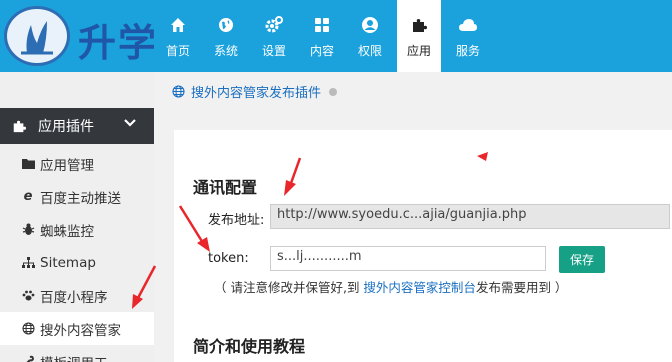 The height and width of the screenshot is (362, 672). I want to click on grid-icon, so click(322, 25).